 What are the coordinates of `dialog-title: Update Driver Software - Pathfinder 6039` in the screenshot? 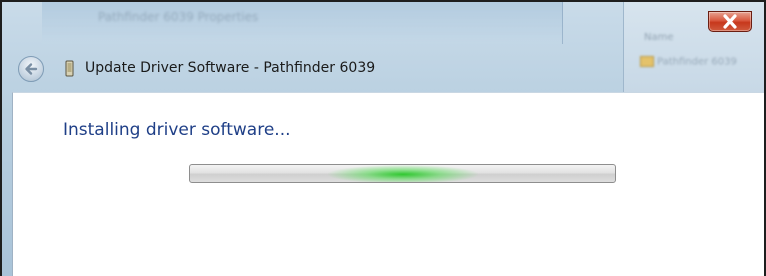 It's located at (230, 68).